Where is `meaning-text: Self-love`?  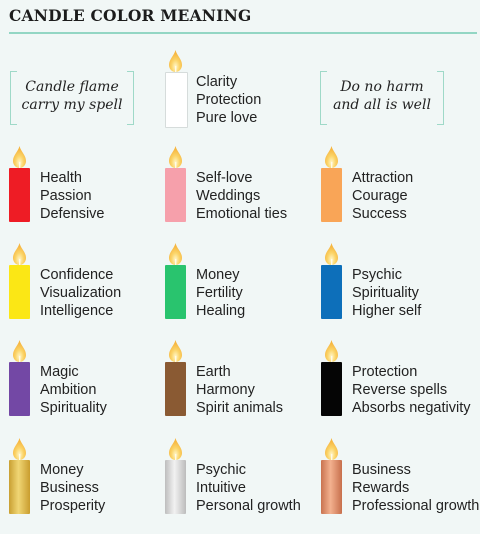 meaning-text: Self-love is located at coordinates (224, 178).